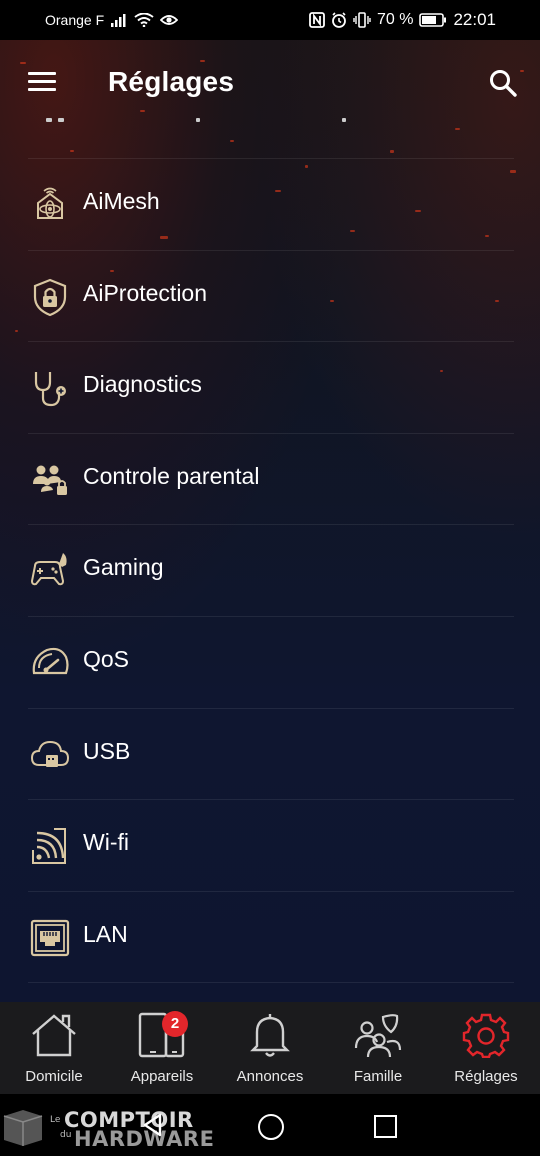 This screenshot has height=1156, width=540. What do you see at coordinates (49, 846) in the screenshot?
I see `wifi-tablet-icon` at bounding box center [49, 846].